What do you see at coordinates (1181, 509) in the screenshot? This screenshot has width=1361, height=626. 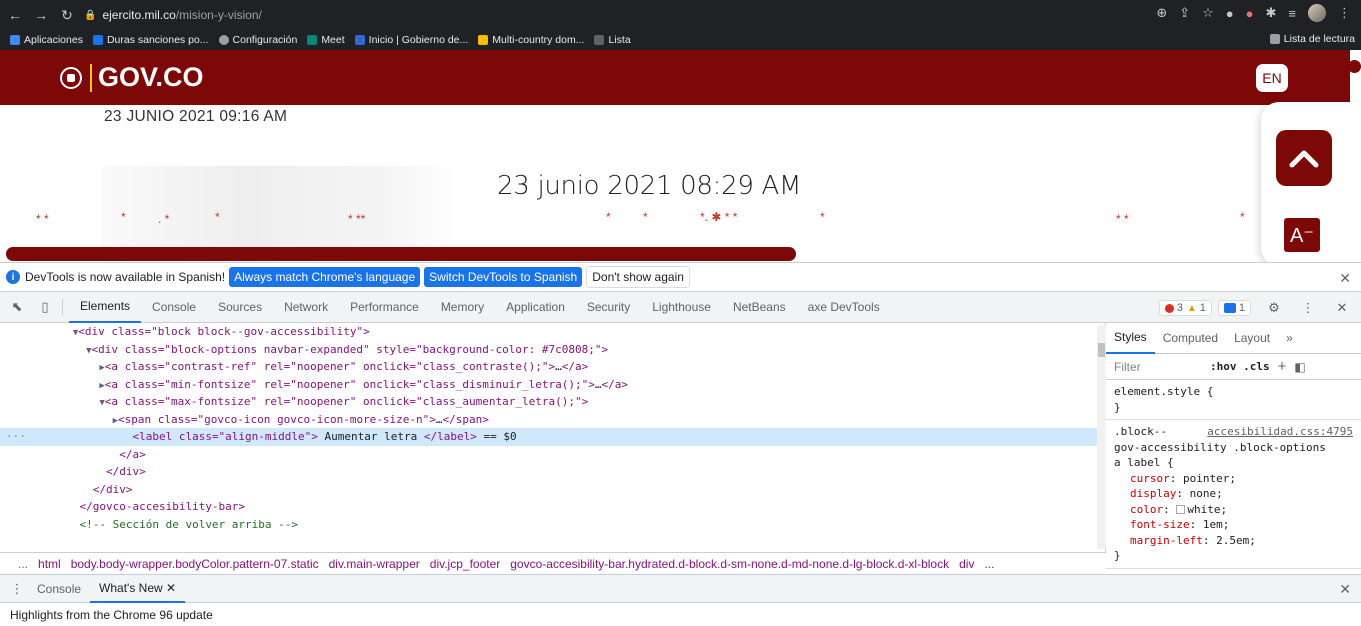 I see `color-swatch` at bounding box center [1181, 509].